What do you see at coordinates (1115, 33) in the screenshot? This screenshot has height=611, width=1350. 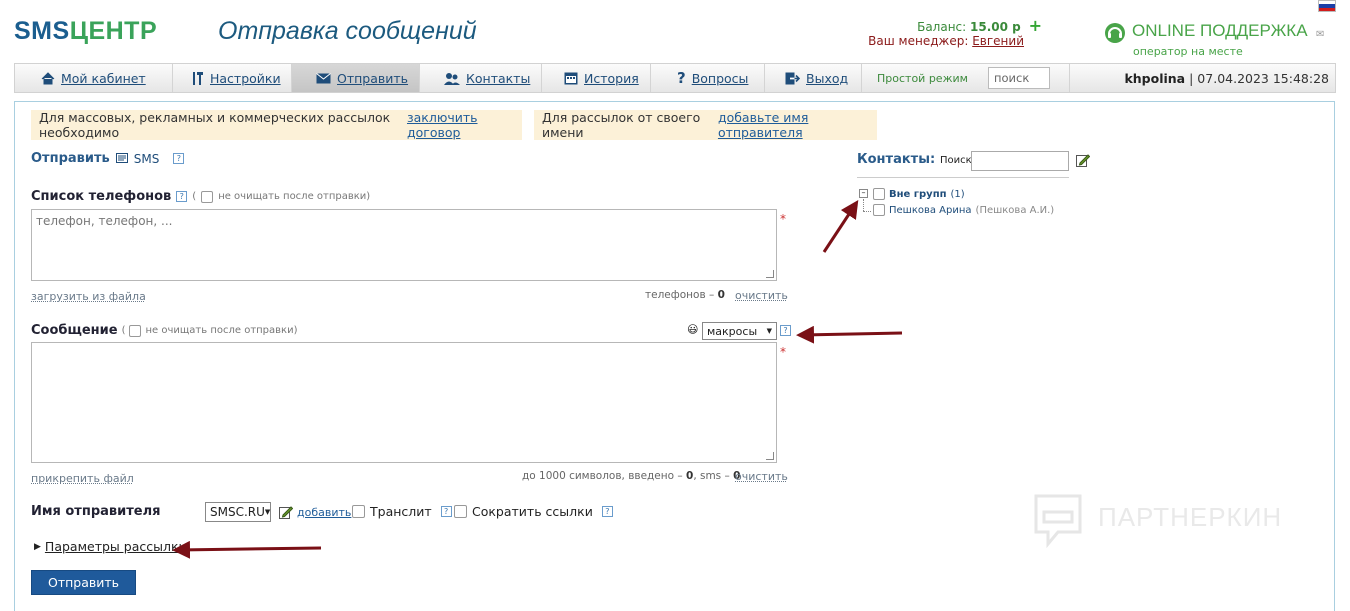 I see `headset-icon` at bounding box center [1115, 33].